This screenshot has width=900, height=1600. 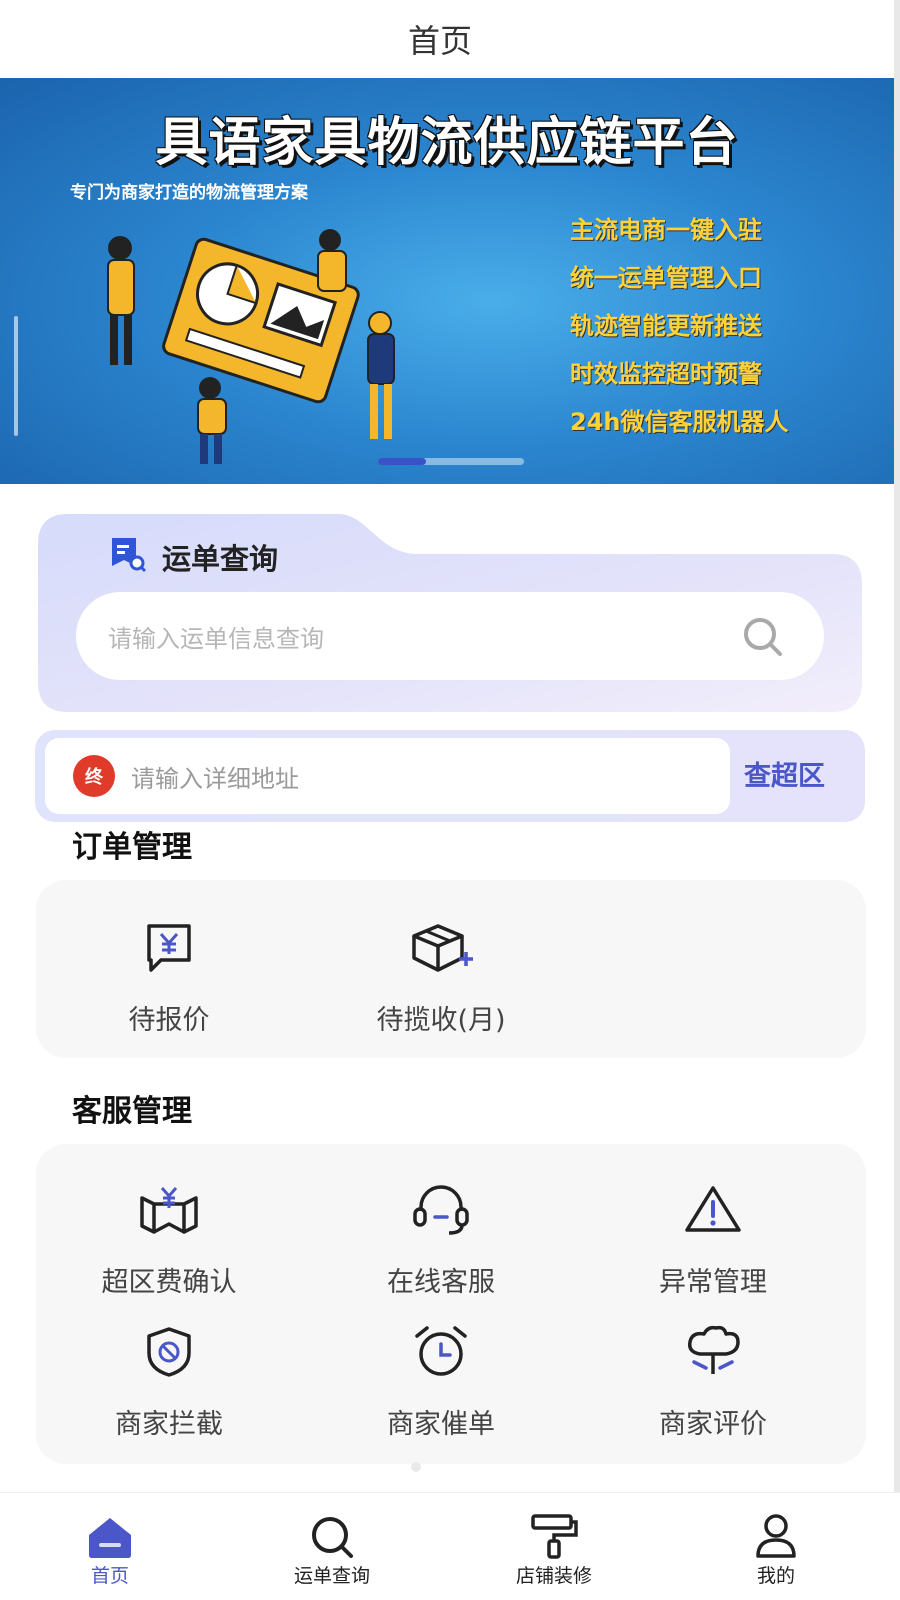 What do you see at coordinates (713, 1210) in the screenshot?
I see `warning-icon` at bounding box center [713, 1210].